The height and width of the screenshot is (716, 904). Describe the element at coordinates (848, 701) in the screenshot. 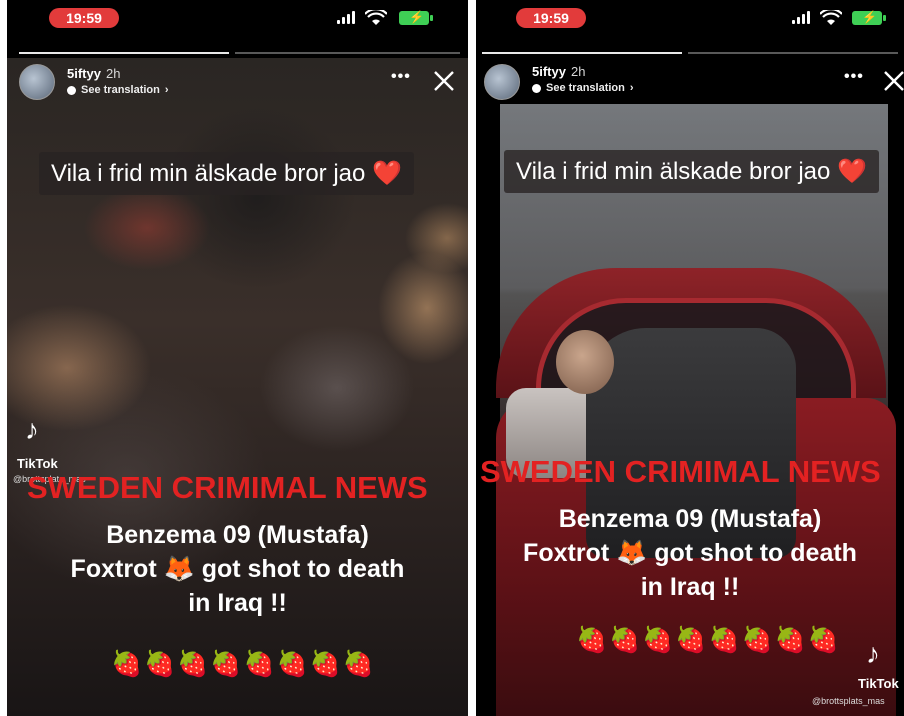

I see `tiktok-handle: @brottsplats_mas` at that location.